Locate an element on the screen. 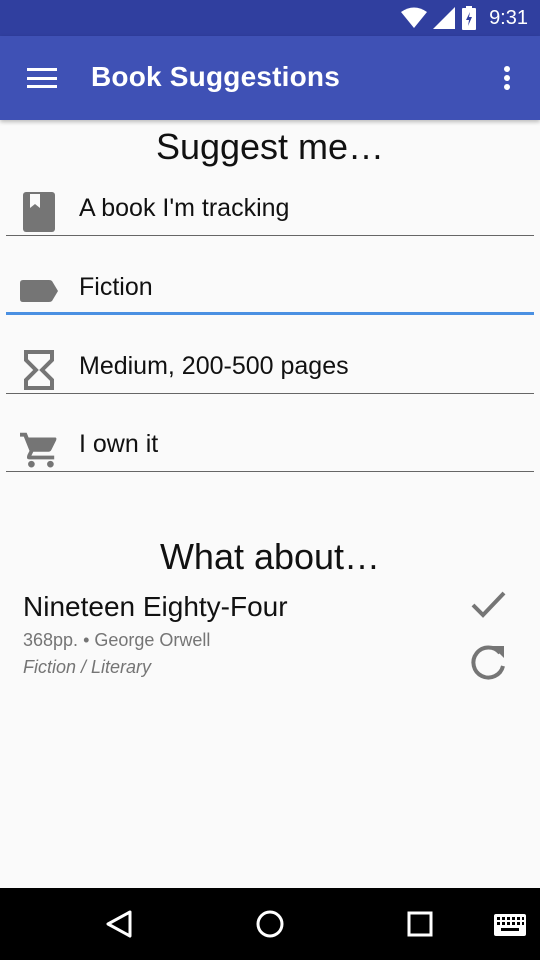 This screenshot has height=960, width=540. back-button is located at coordinates (120, 924).